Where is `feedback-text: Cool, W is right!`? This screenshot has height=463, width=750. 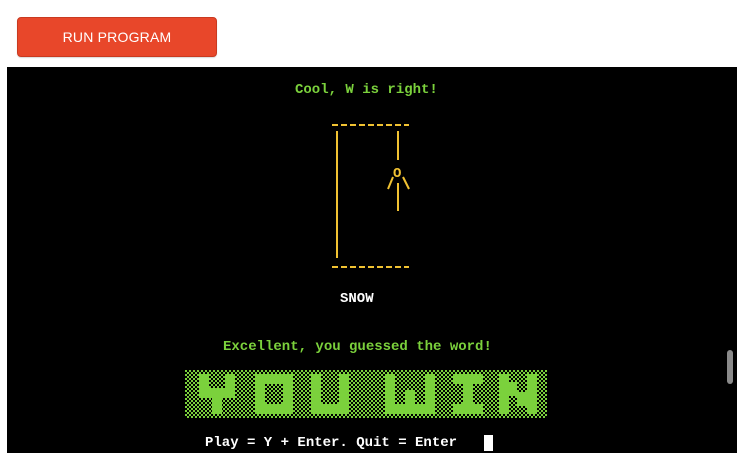
feedback-text: Cool, W is right! is located at coordinates (366, 90).